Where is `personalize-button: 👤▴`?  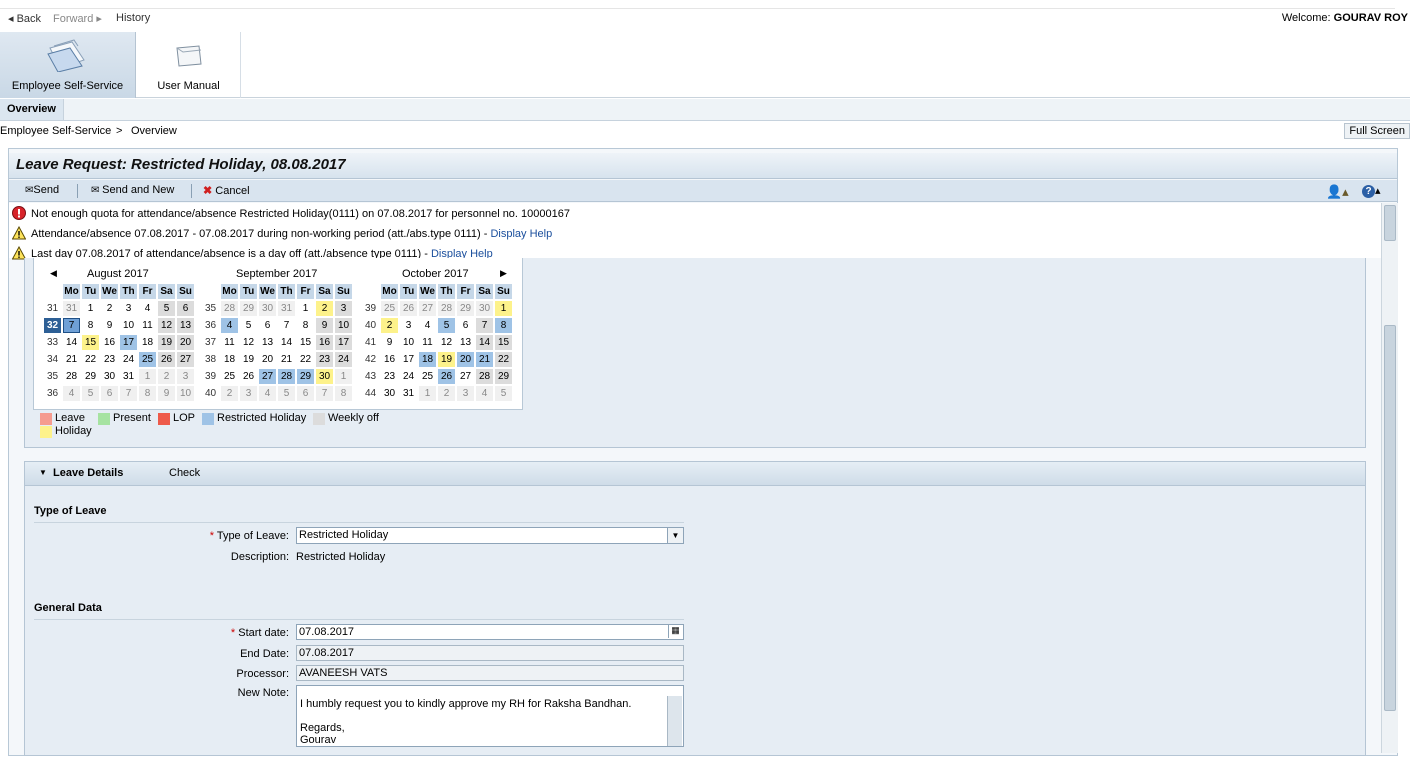
personalize-button: 👤▴ is located at coordinates (1337, 192).